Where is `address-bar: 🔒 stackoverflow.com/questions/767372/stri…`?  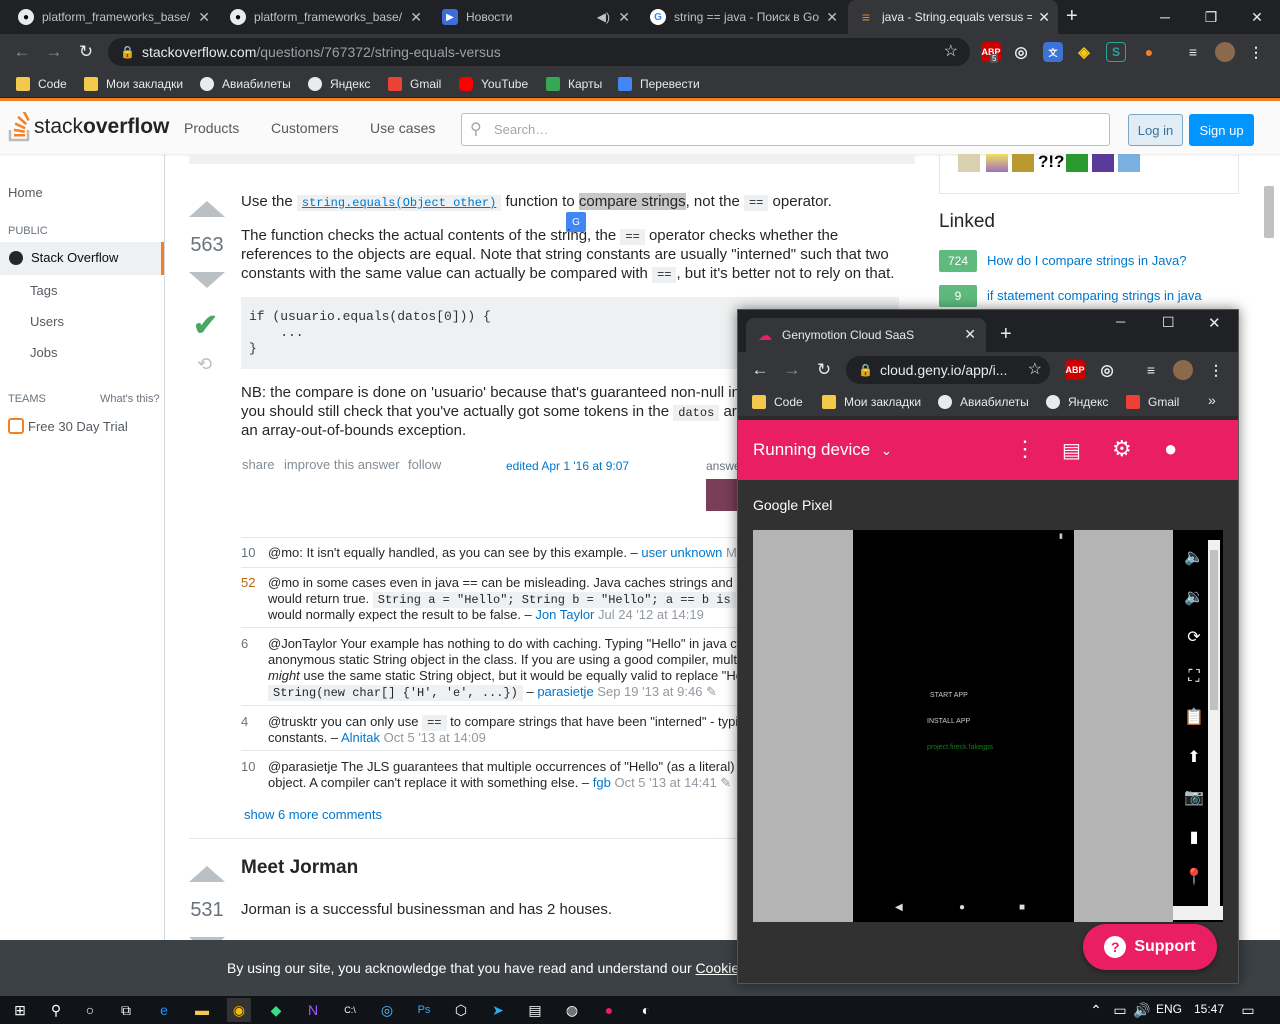
address-bar: 🔒 stackoverflow.com/questions/767372/stri… is located at coordinates (539, 52).